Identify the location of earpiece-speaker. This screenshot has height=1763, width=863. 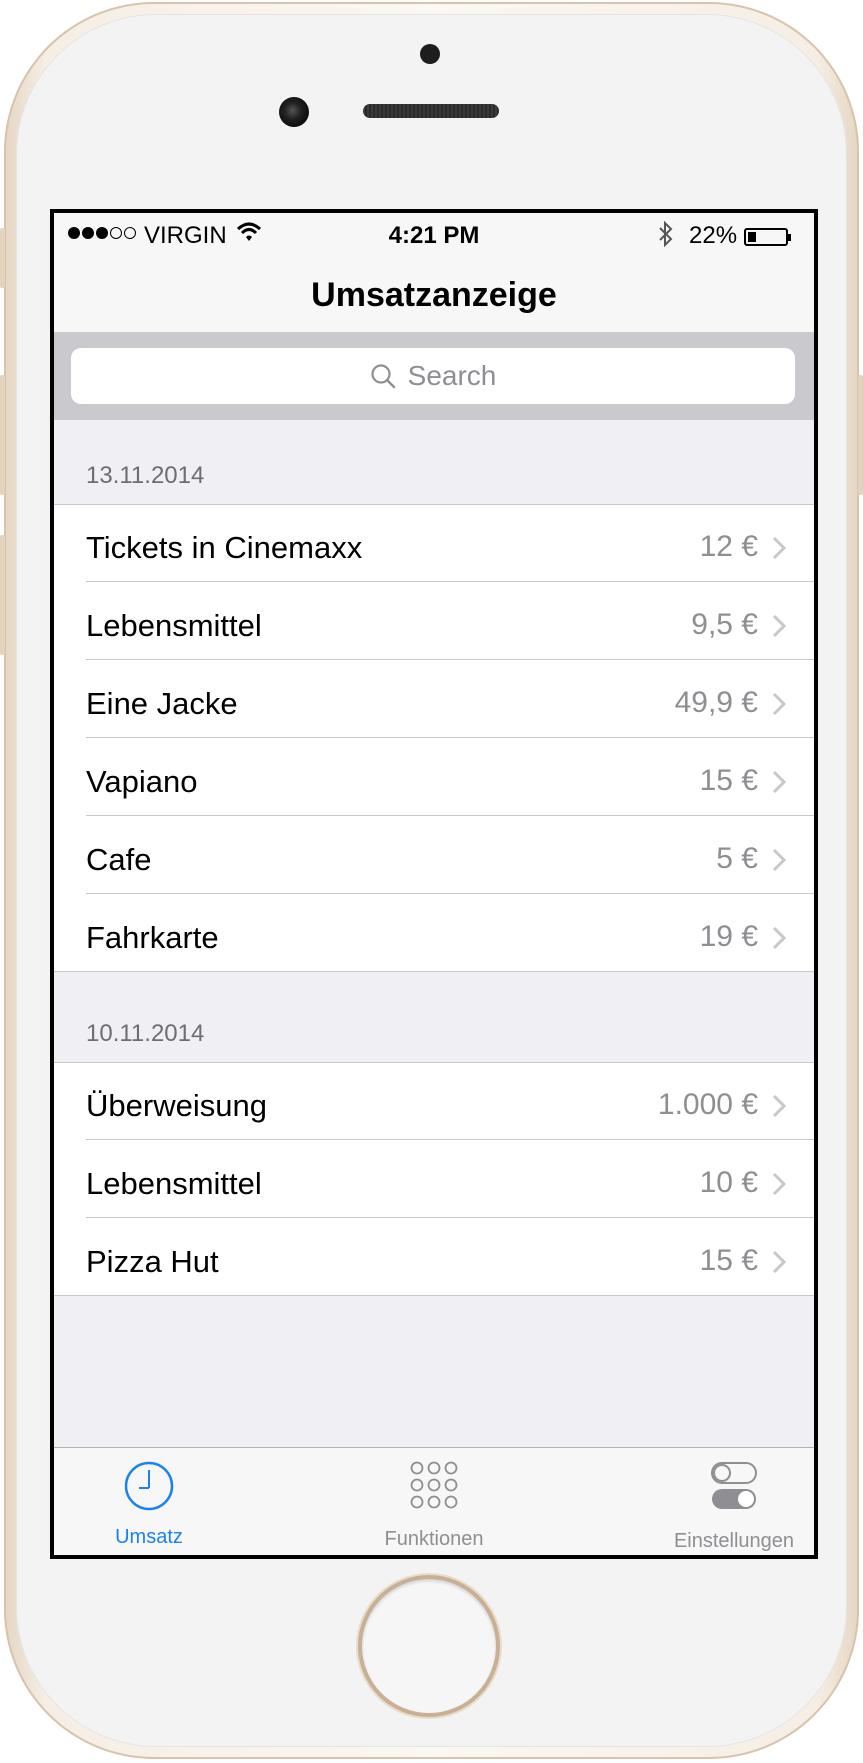
(431, 111).